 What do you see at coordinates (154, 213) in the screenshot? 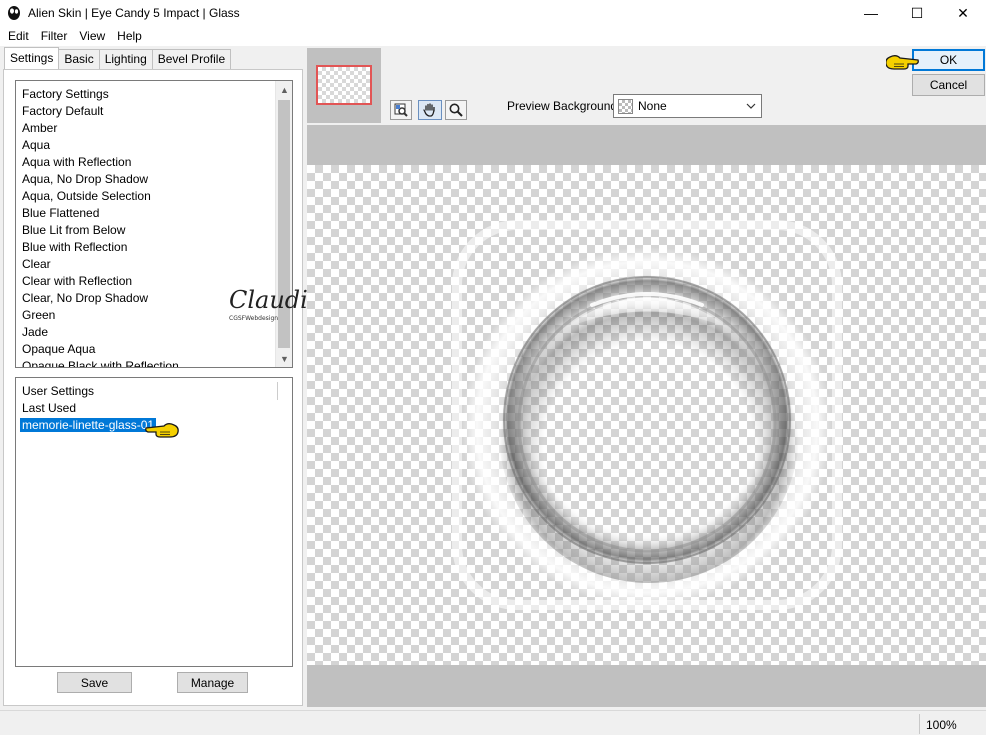
I see `factory-setting-item: Blue Flattened` at bounding box center [154, 213].